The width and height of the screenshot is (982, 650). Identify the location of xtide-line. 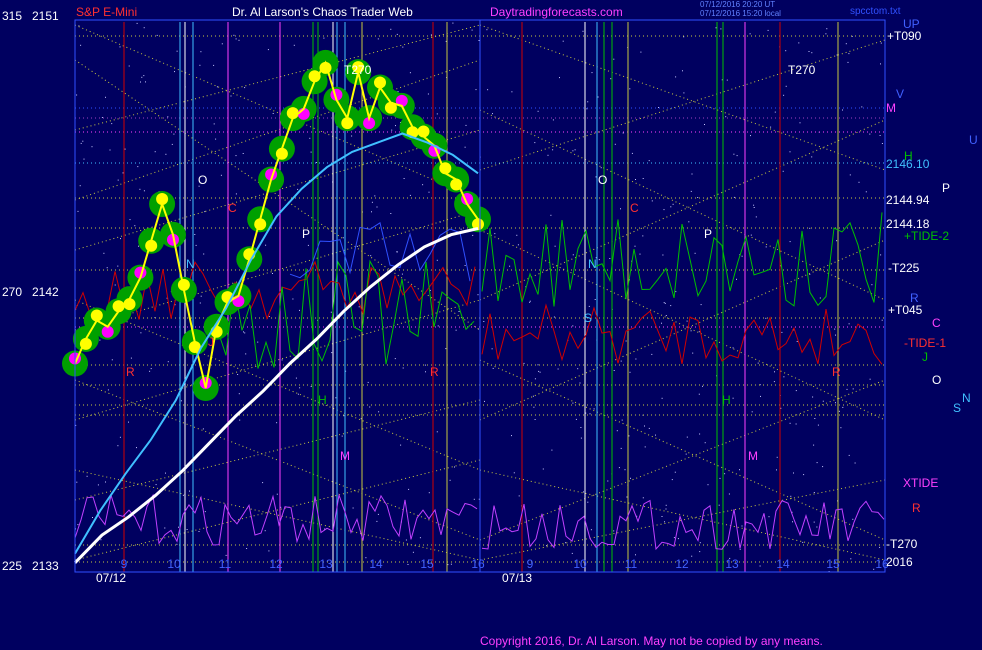
(683, 525).